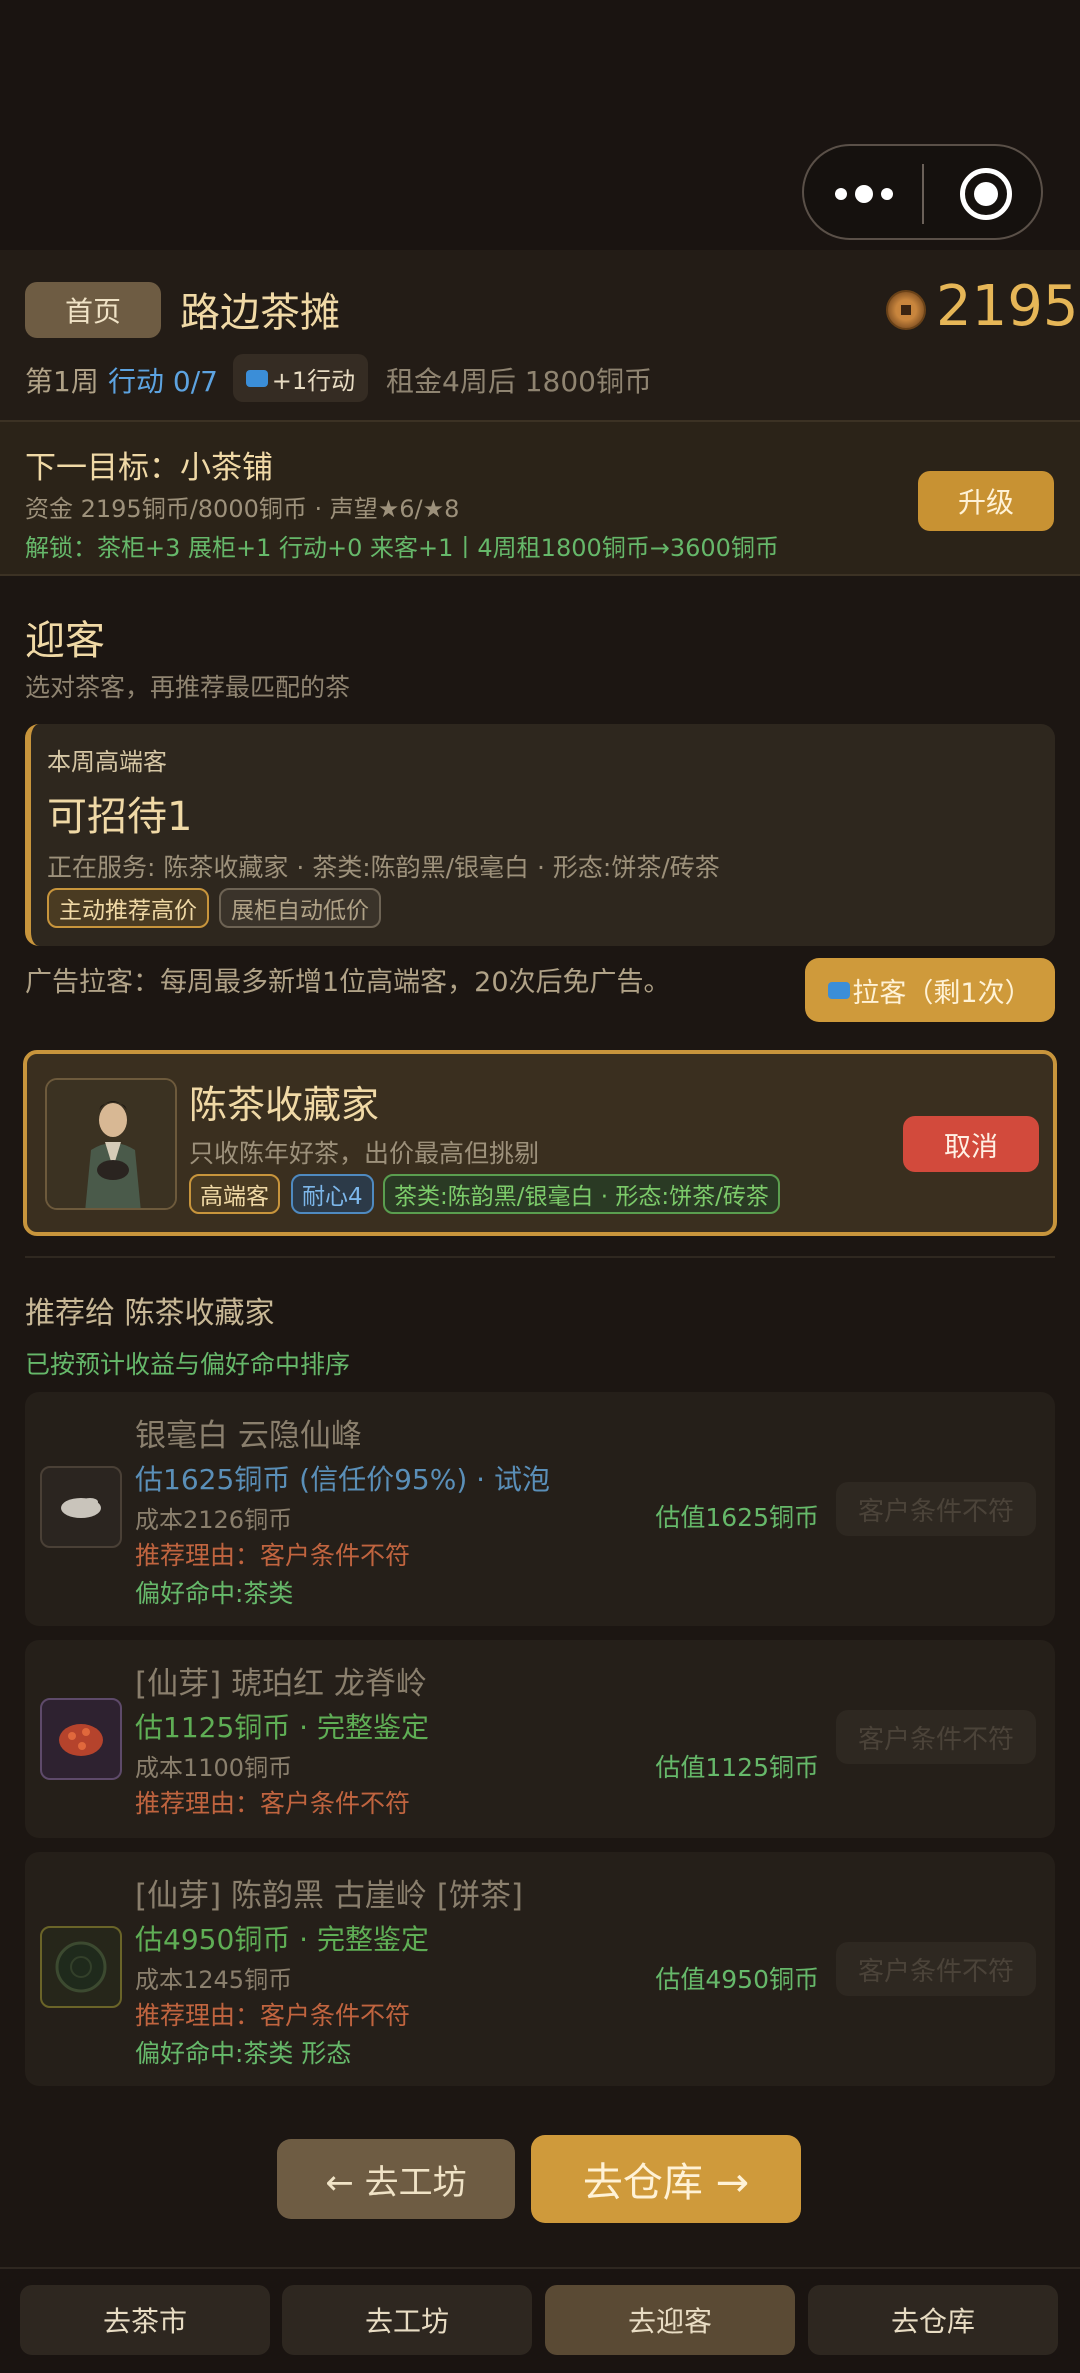 The width and height of the screenshot is (1080, 2373). I want to click on tea-estimate: 估1125铜币 · 完整鉴定, so click(282, 1727).